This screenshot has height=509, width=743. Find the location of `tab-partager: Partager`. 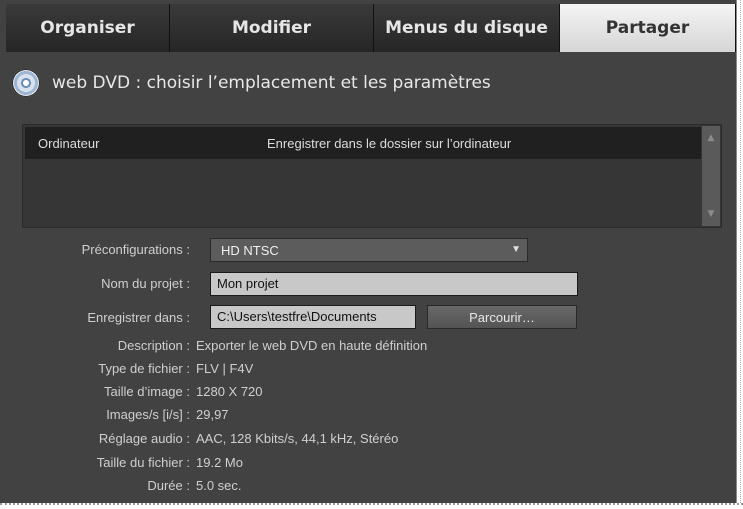

tab-partager: Partager is located at coordinates (648, 28).